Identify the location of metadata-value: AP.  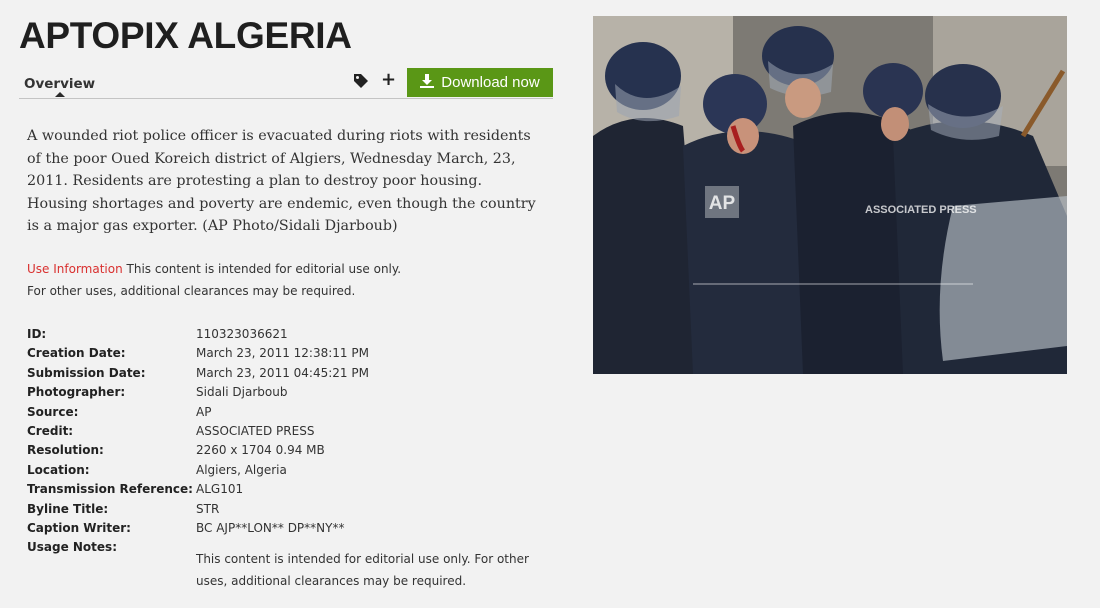
(204, 411).